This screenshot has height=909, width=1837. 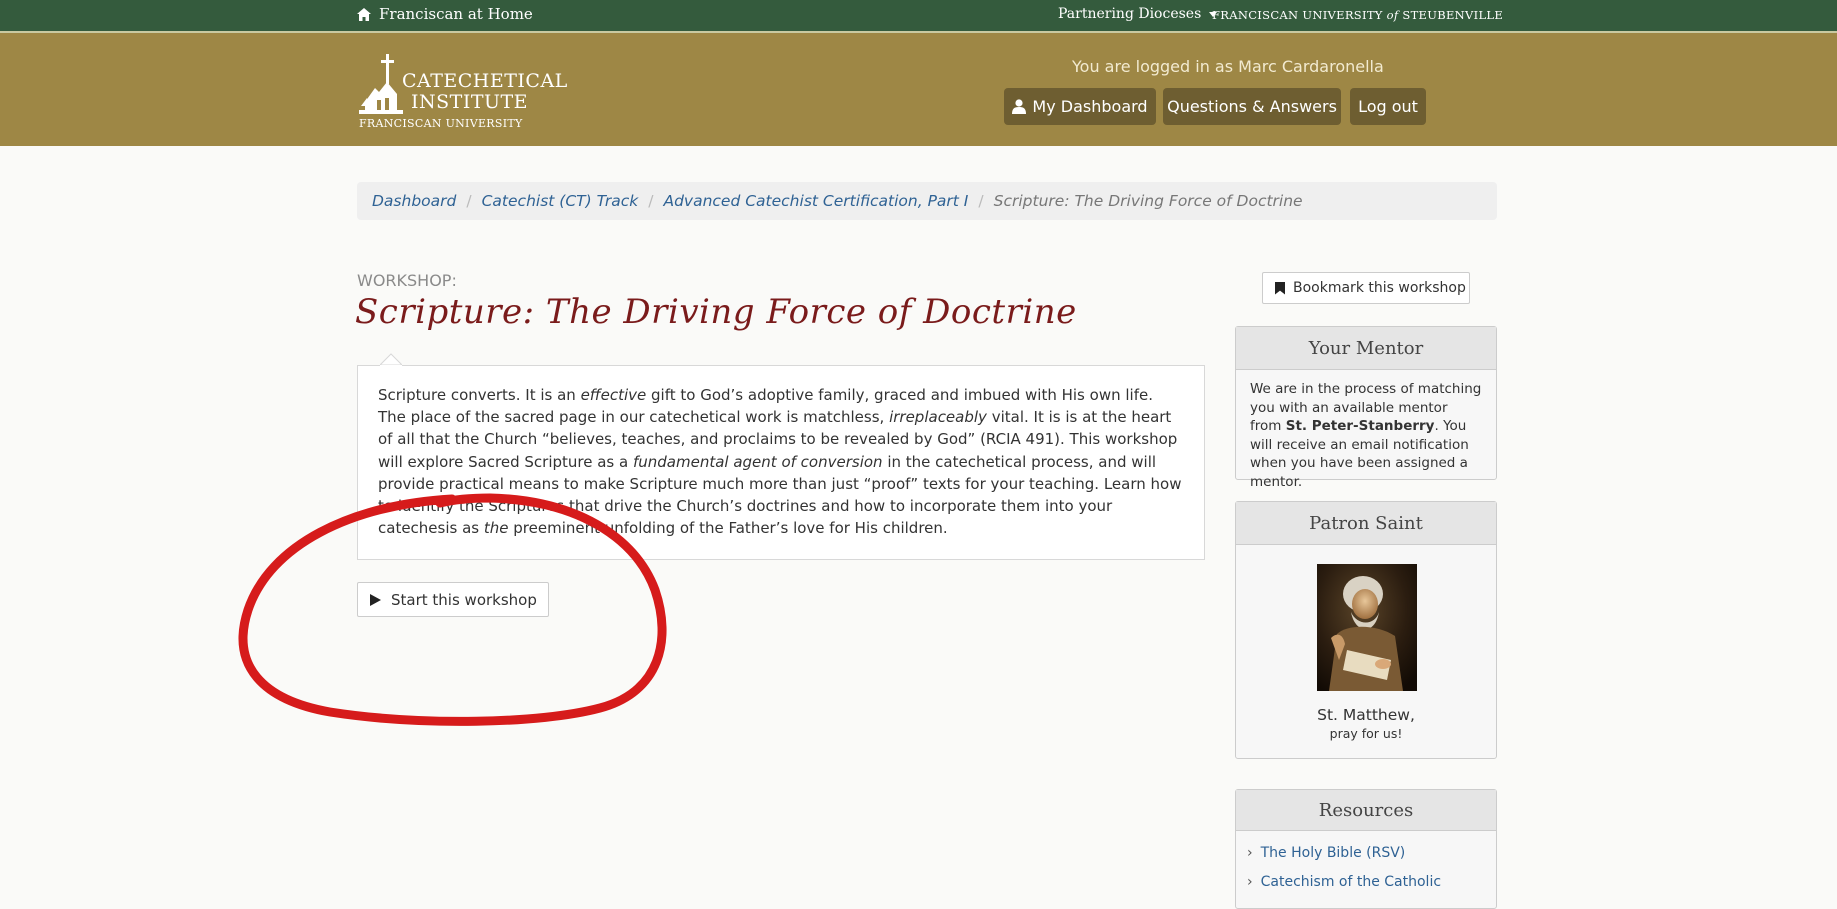 I want to click on description-emphasis: the, so click(x=496, y=528).